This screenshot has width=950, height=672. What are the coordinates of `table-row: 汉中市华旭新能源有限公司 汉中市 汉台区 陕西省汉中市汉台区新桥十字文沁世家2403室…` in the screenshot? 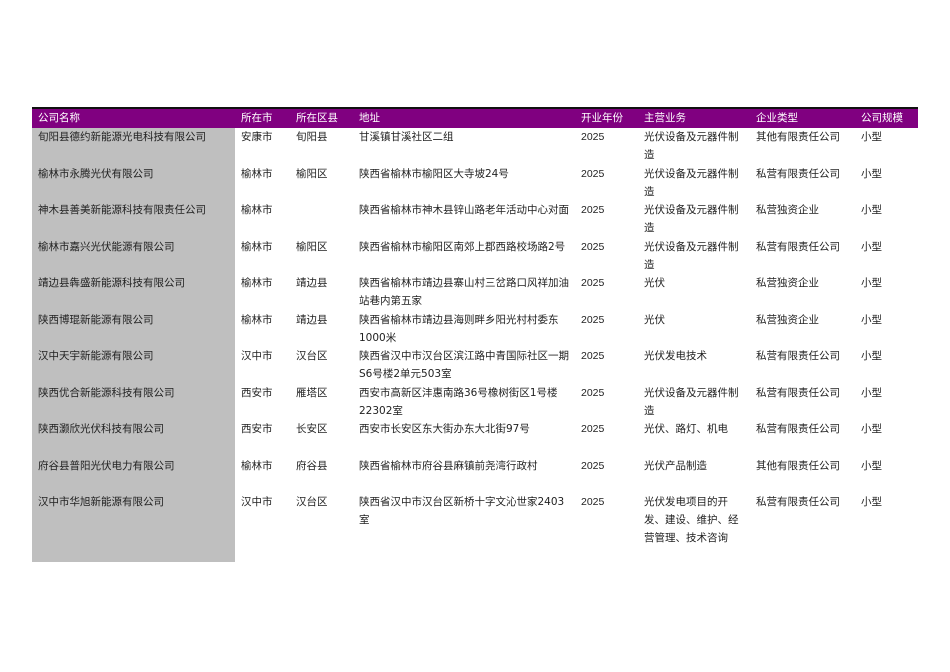 It's located at (475, 527).